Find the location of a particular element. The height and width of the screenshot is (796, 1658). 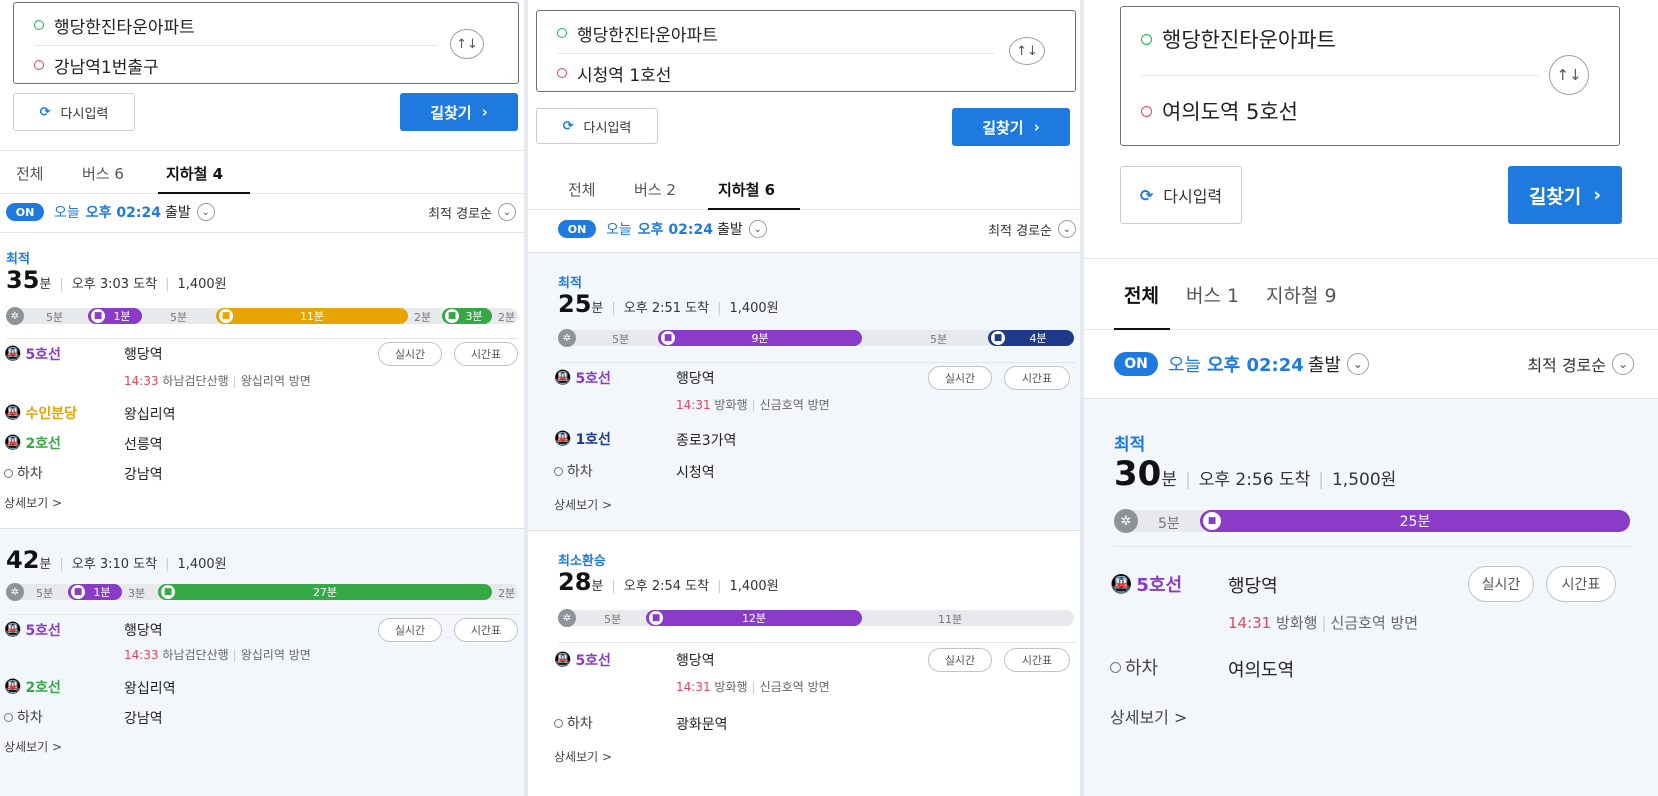

departure-detail: 14:33 하남검단산행 | 왕십리역 방면 is located at coordinates (217, 381).